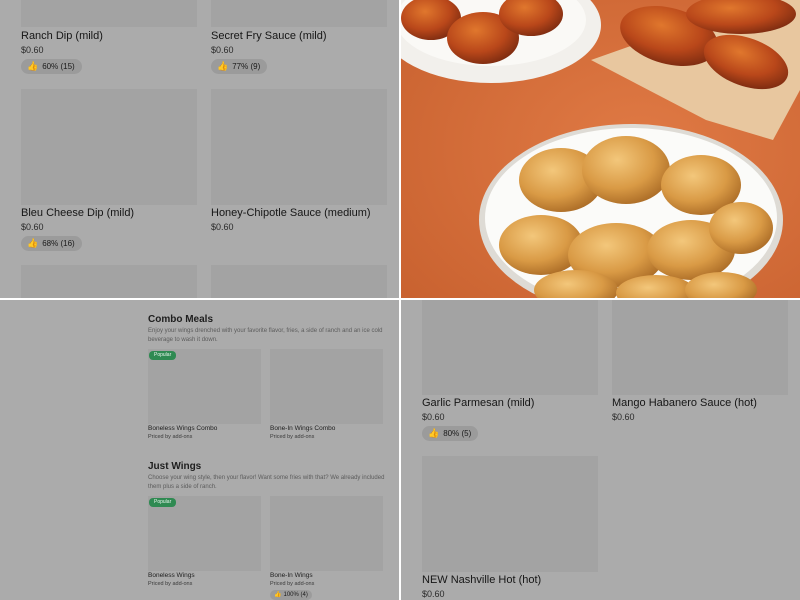  Describe the element at coordinates (246, 66) in the screenshot. I see `rating-text: 77% (9)` at that location.